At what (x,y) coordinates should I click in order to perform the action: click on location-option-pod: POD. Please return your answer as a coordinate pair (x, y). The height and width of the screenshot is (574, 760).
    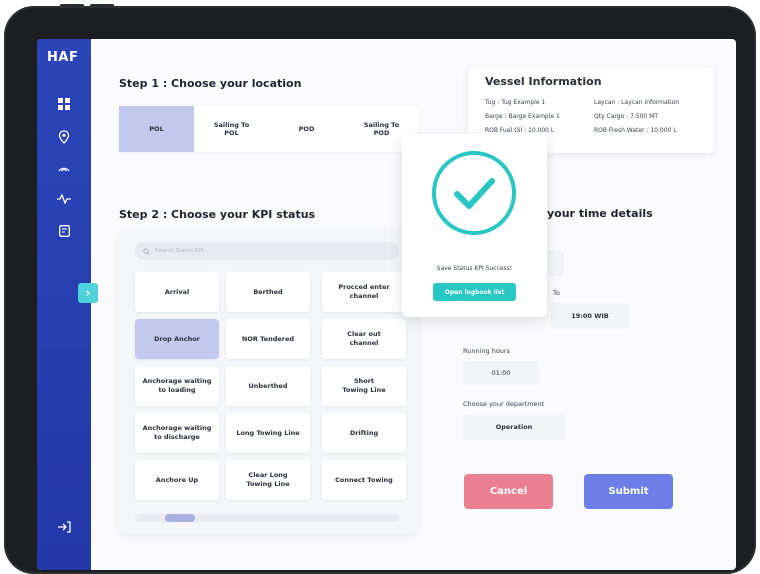
    Looking at the image, I should click on (306, 129).